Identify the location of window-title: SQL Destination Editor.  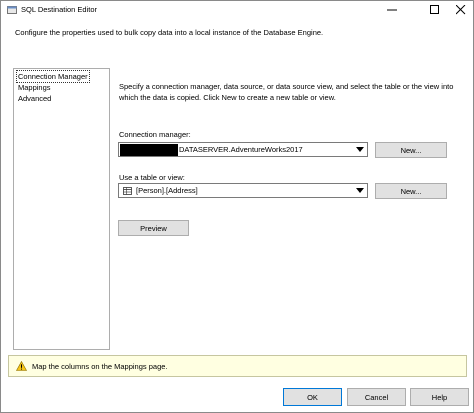
(59, 9).